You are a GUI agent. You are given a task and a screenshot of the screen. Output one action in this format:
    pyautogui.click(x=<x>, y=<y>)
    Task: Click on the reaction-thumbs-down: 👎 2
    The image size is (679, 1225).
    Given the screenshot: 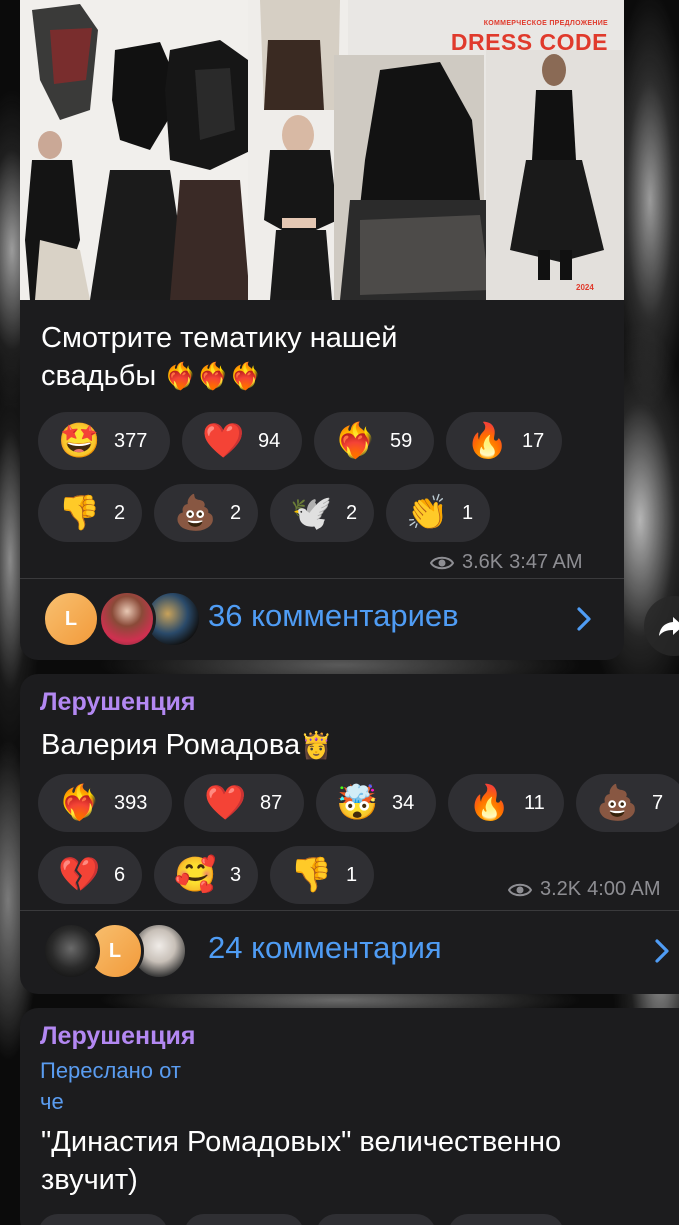 What is the action you would take?
    pyautogui.click(x=90, y=513)
    